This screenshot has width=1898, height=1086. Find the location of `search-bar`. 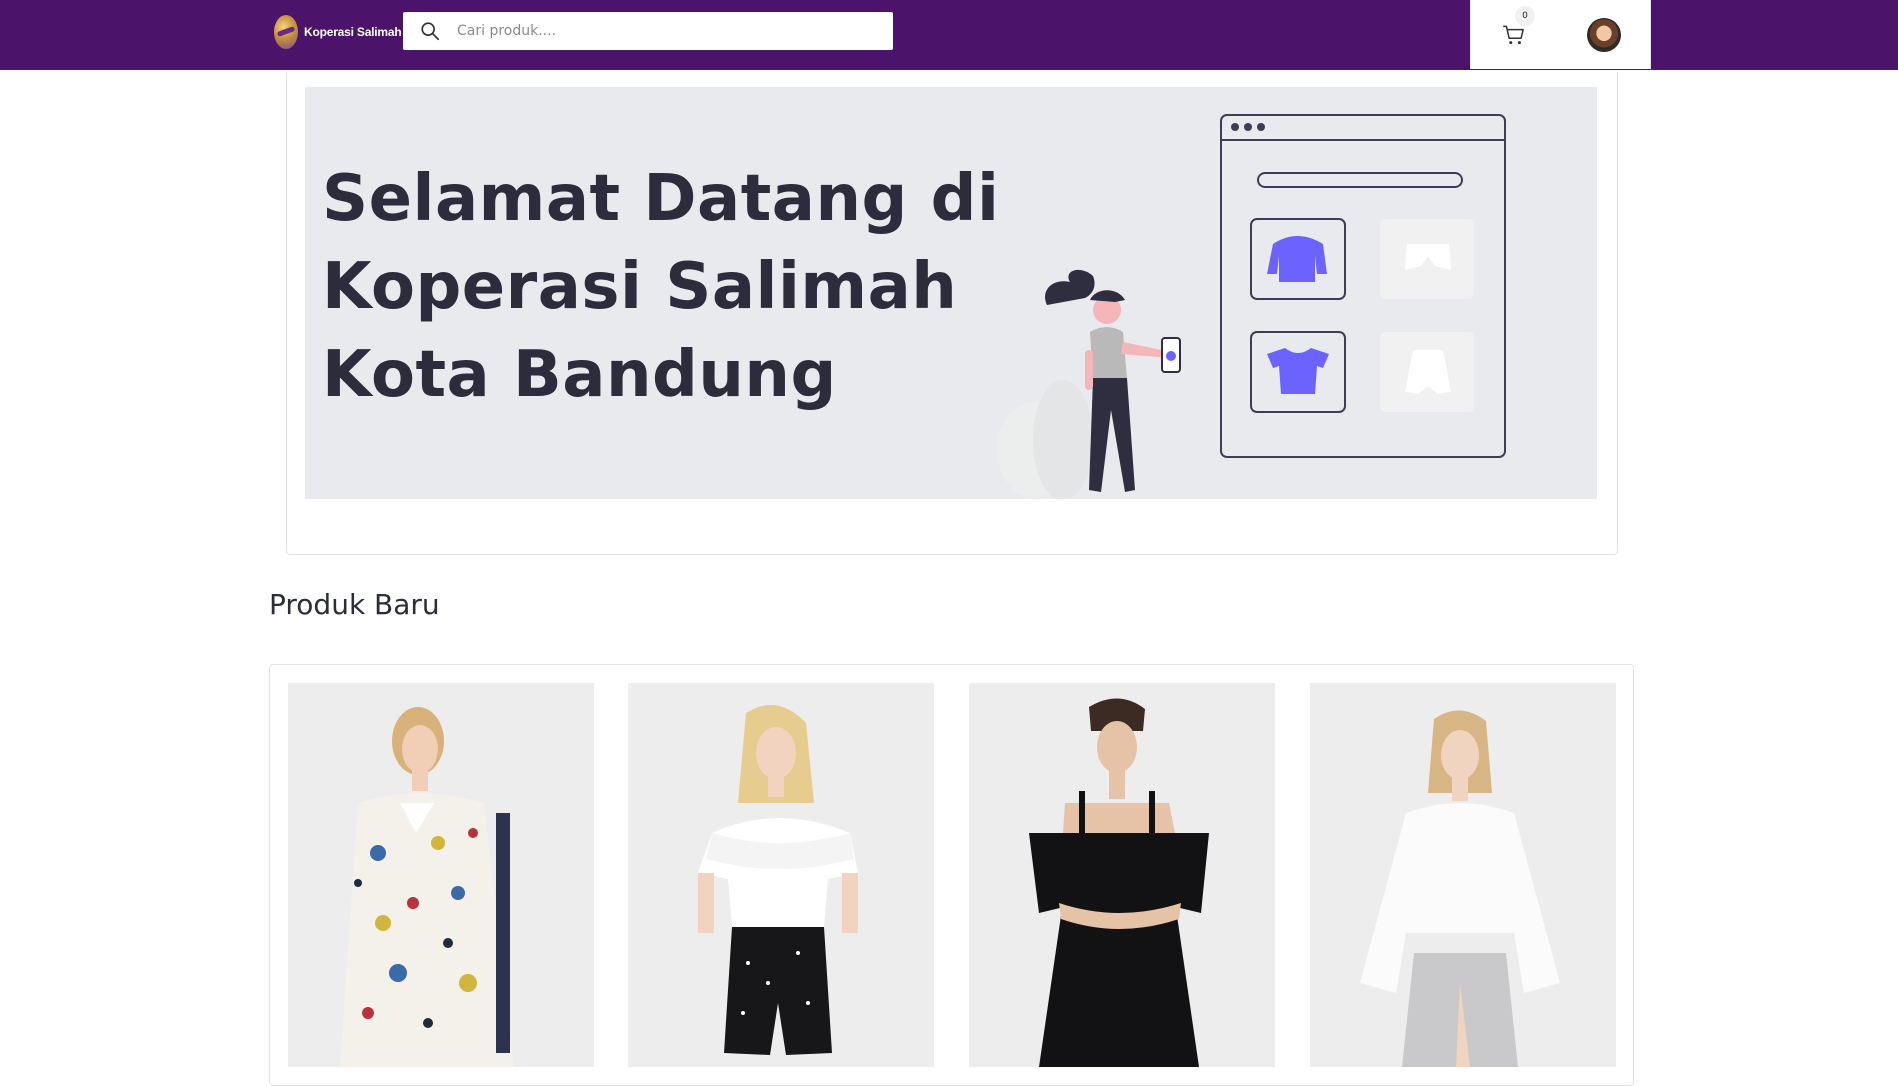

search-bar is located at coordinates (648, 31).